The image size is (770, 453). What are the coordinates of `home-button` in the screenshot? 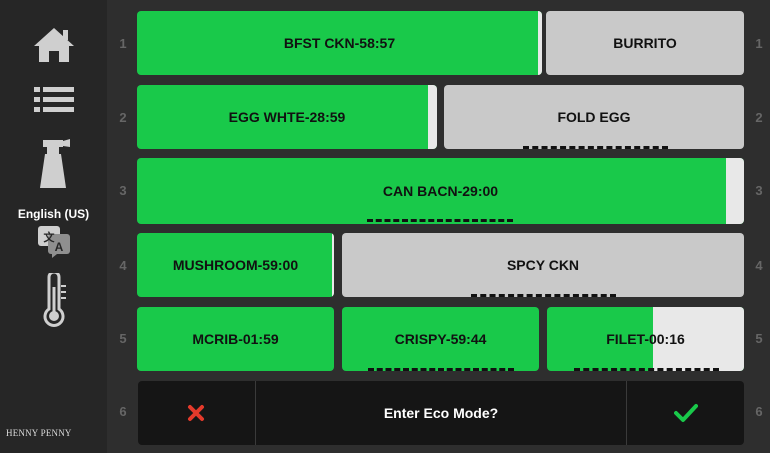 It's located at (53, 44).